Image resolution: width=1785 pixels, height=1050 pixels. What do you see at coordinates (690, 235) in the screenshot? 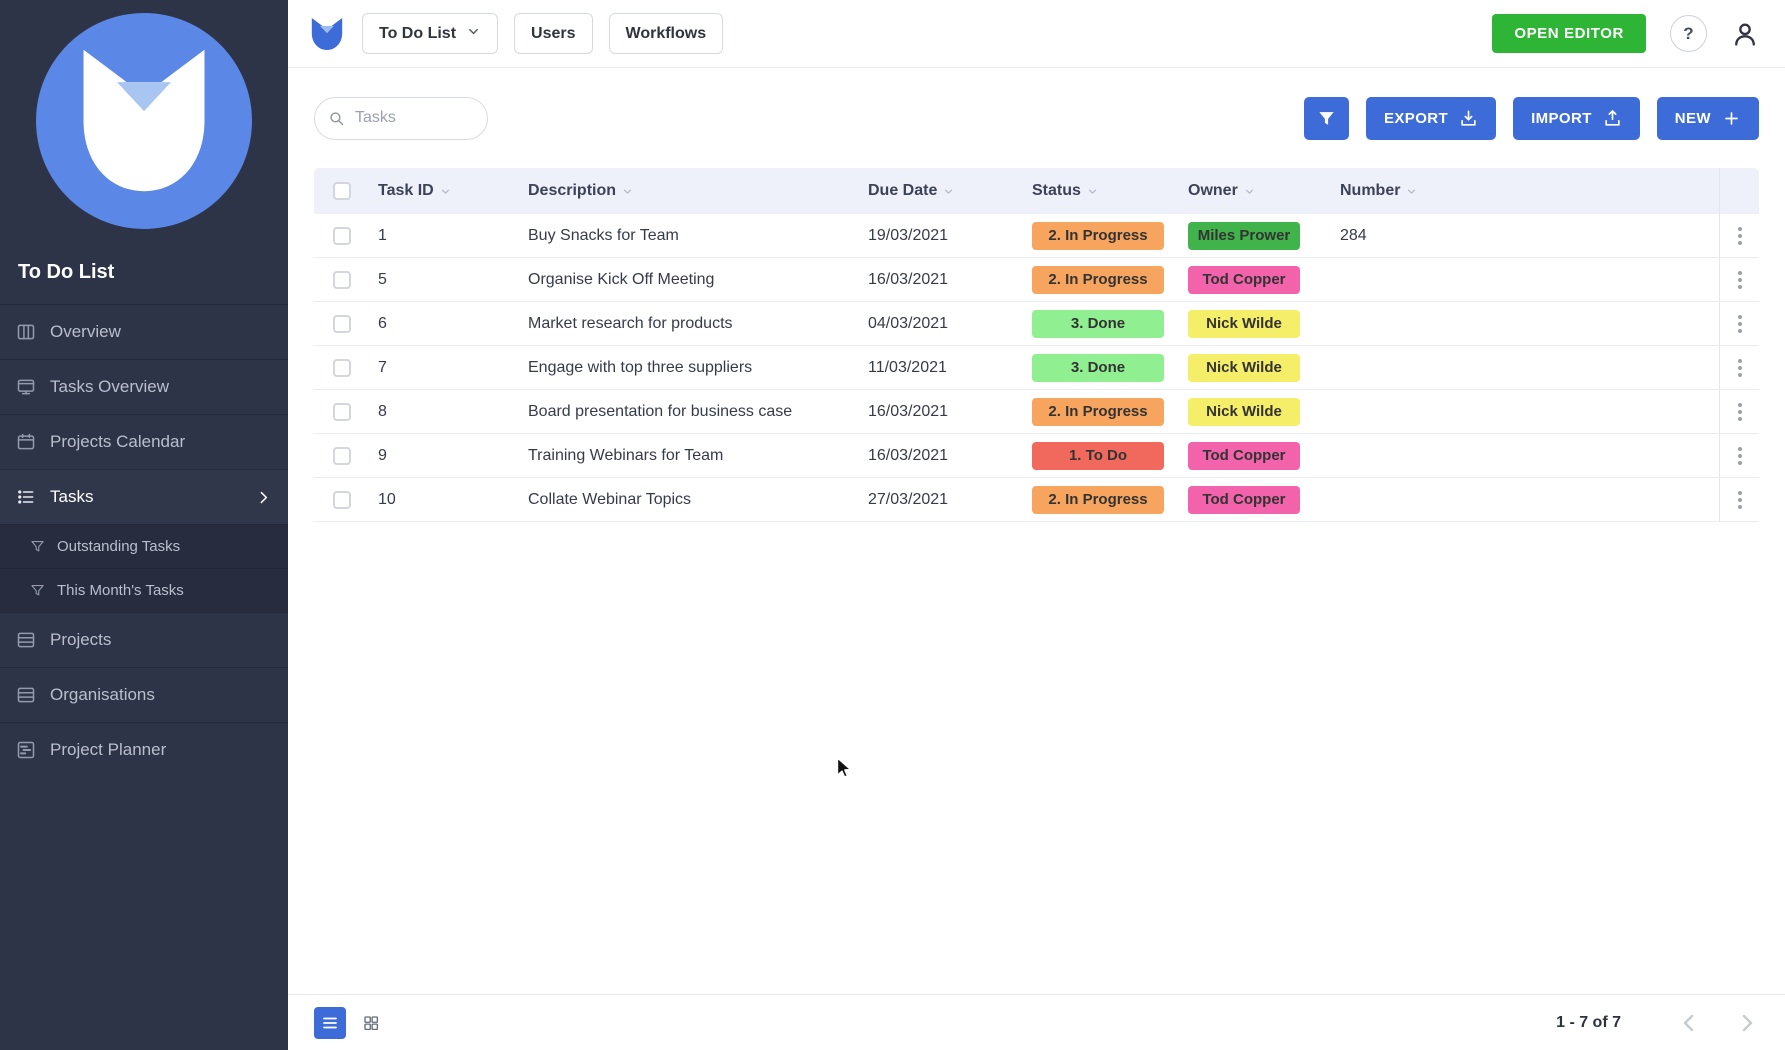
I see `description-cell: Buy Snacks for Team` at bounding box center [690, 235].